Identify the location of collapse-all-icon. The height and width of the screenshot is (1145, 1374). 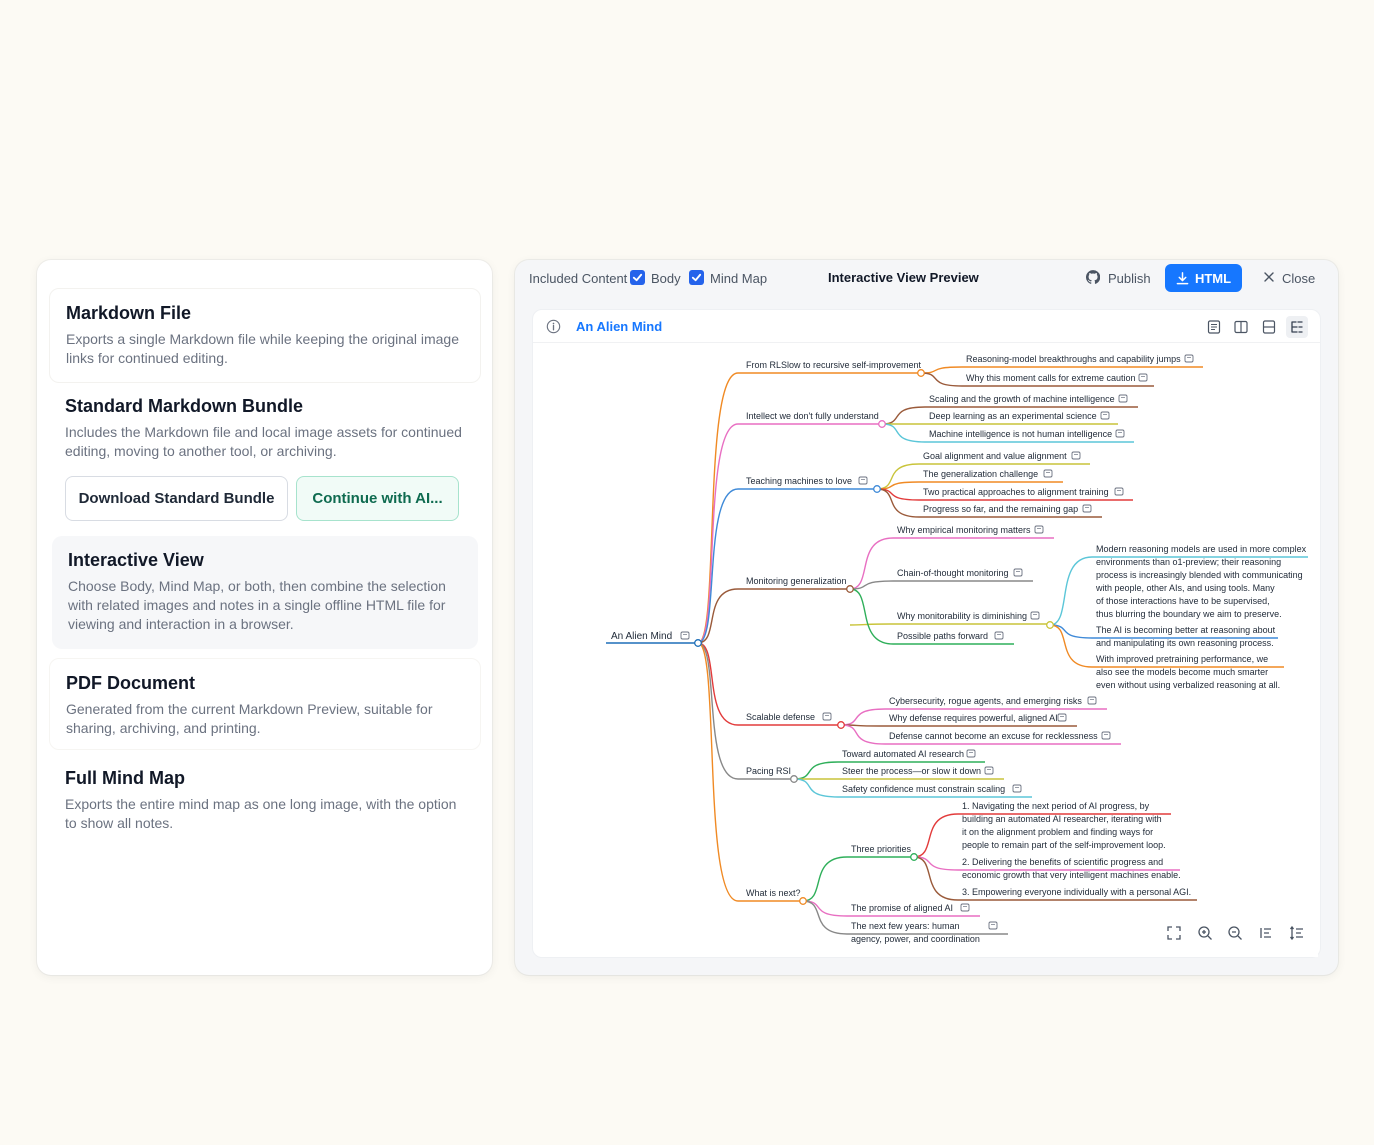
(1266, 933).